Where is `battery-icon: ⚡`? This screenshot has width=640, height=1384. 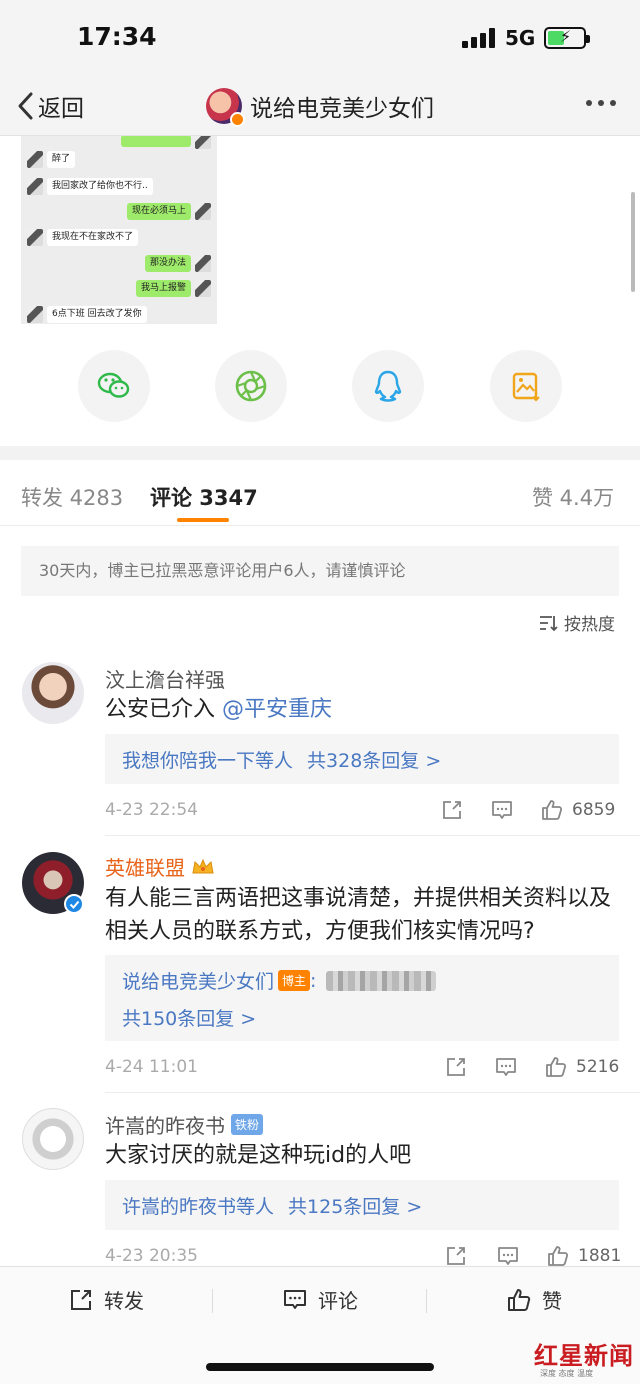 battery-icon: ⚡ is located at coordinates (567, 38).